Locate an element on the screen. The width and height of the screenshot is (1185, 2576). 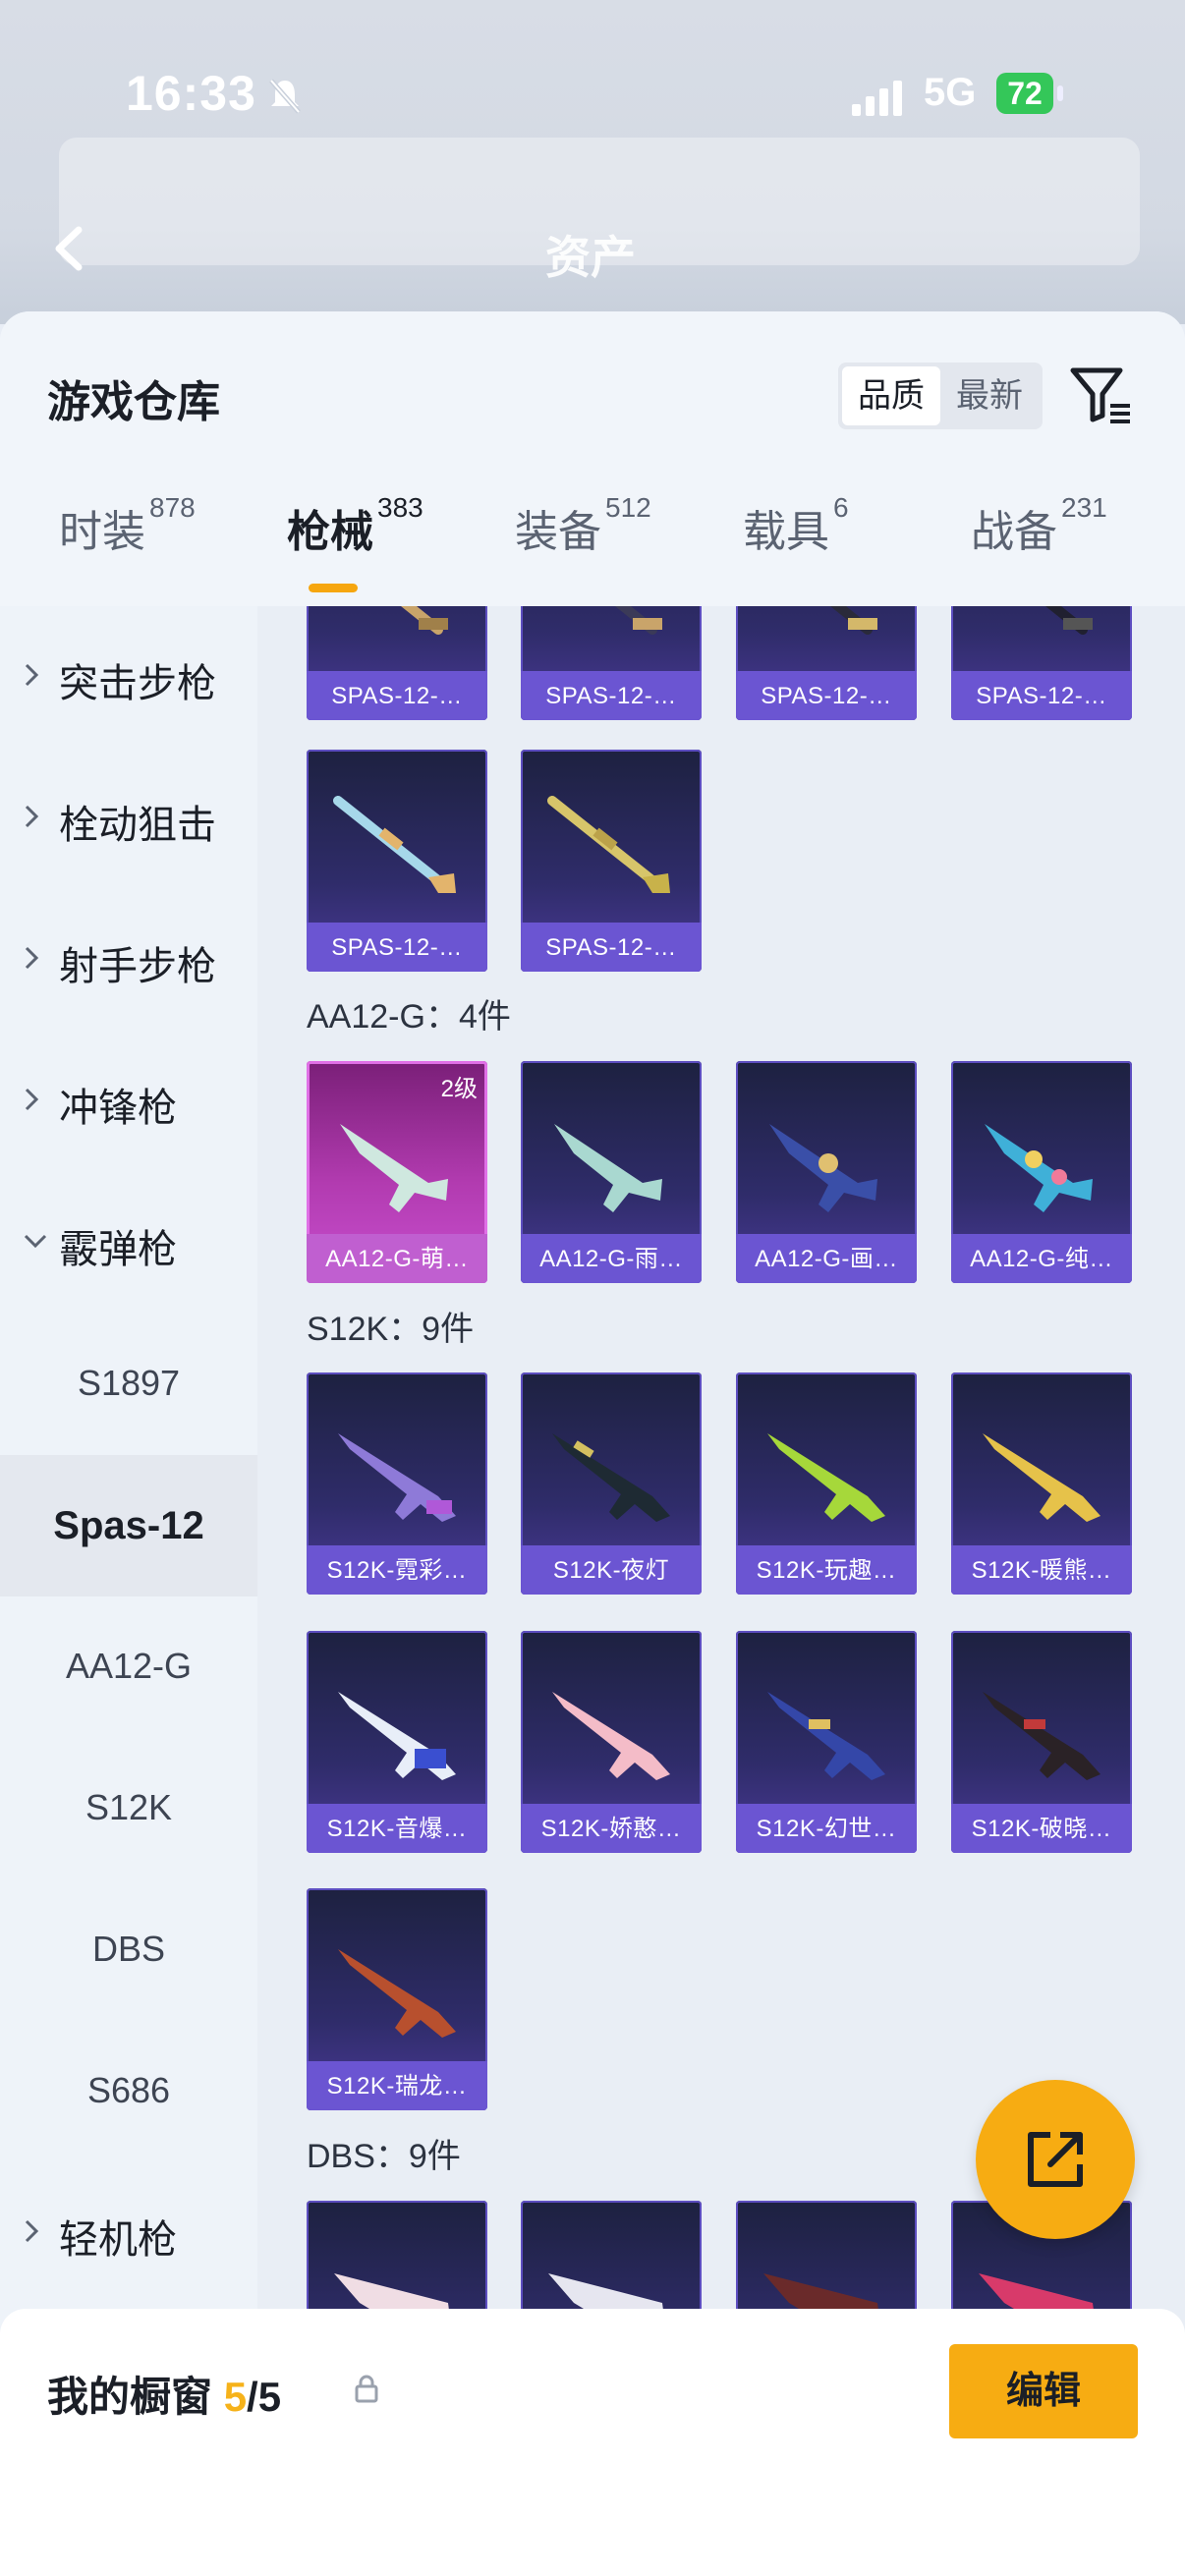
tab-count: 512 is located at coordinates (628, 507).